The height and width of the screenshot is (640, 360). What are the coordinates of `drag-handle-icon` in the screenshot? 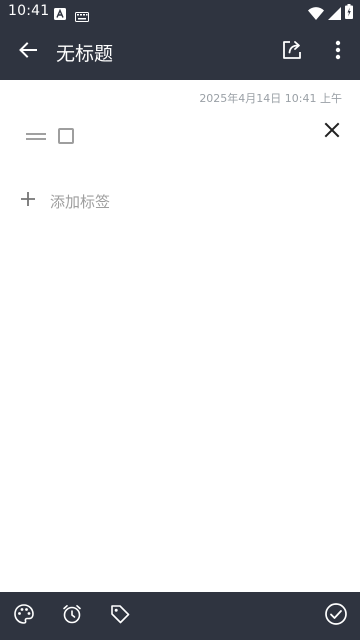 It's located at (36, 137).